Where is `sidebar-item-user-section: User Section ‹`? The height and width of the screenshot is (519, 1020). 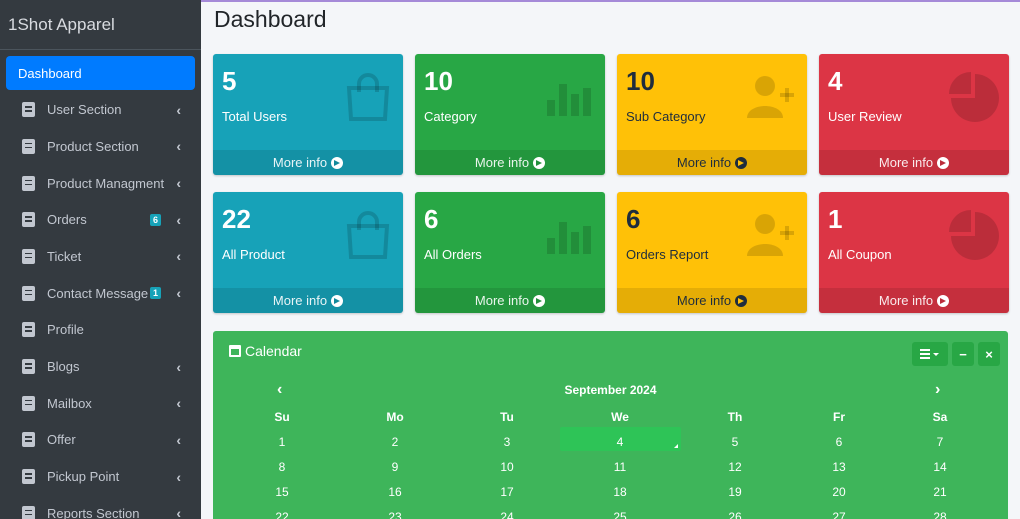
sidebar-item-user-section: User Section ‹ is located at coordinates (100, 110).